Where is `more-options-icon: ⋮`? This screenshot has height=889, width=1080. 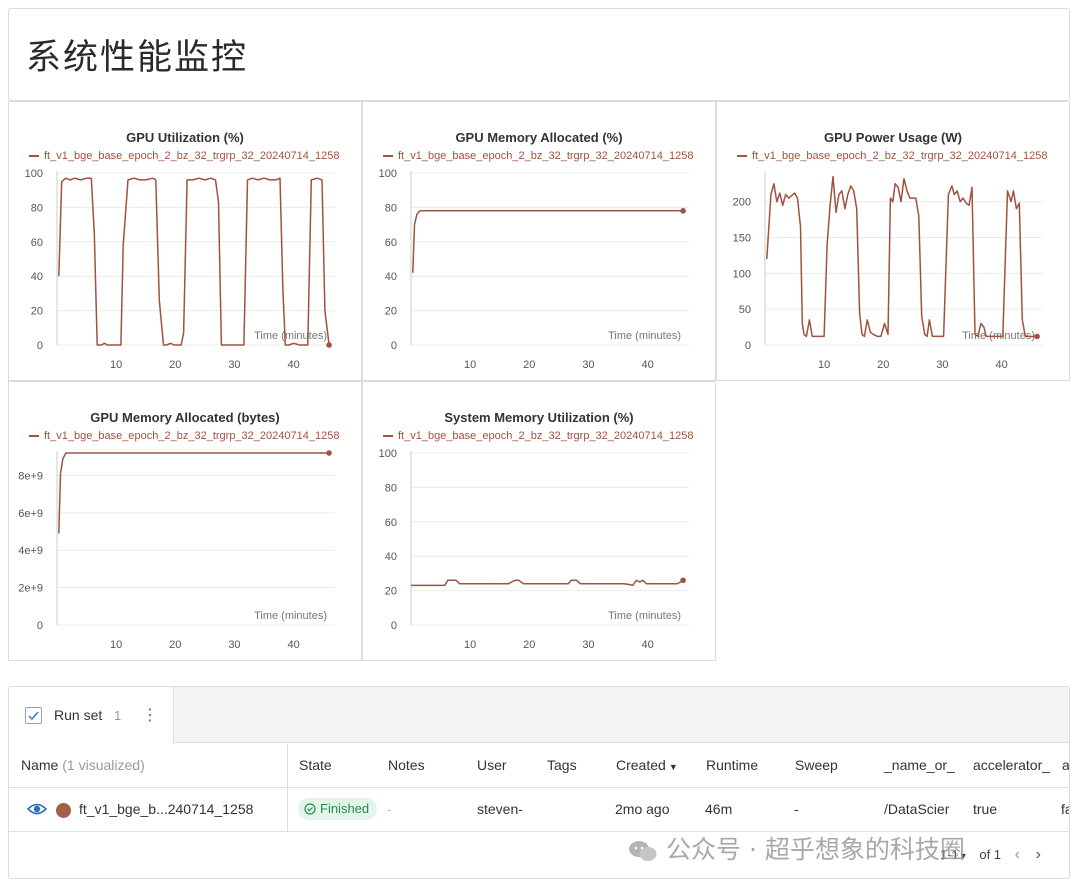 more-options-icon: ⋮ is located at coordinates (150, 715).